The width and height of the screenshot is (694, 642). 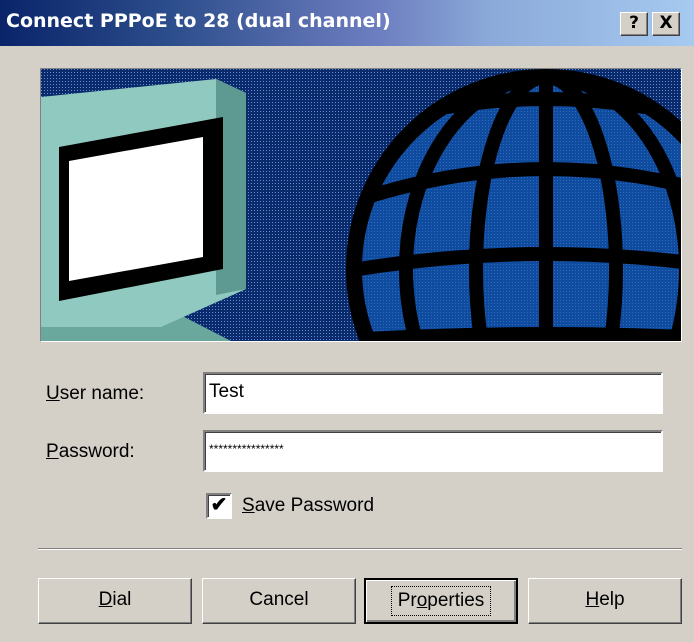 What do you see at coordinates (605, 601) in the screenshot?
I see `help-button: Help` at bounding box center [605, 601].